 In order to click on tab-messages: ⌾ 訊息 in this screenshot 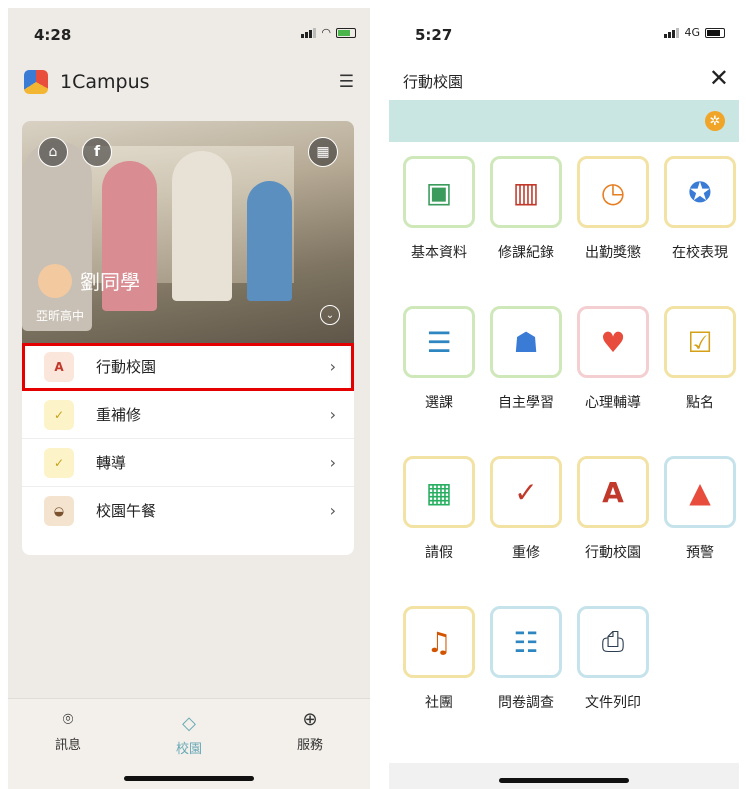, I will do `click(68, 731)`.